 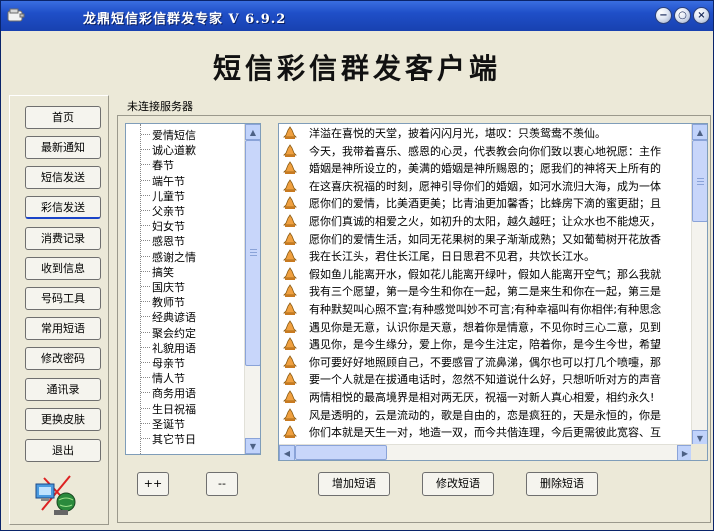 What do you see at coordinates (57, 494) in the screenshot?
I see `network-logo-icon` at bounding box center [57, 494].